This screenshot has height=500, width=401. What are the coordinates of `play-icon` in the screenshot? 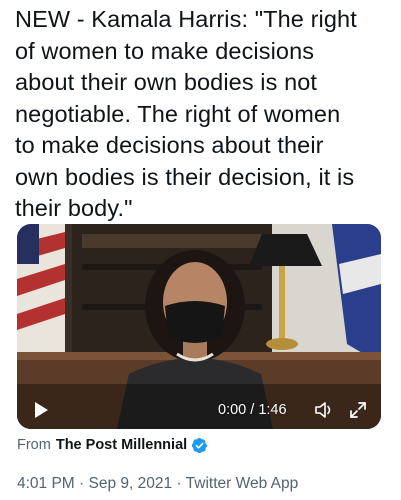 It's located at (41, 410).